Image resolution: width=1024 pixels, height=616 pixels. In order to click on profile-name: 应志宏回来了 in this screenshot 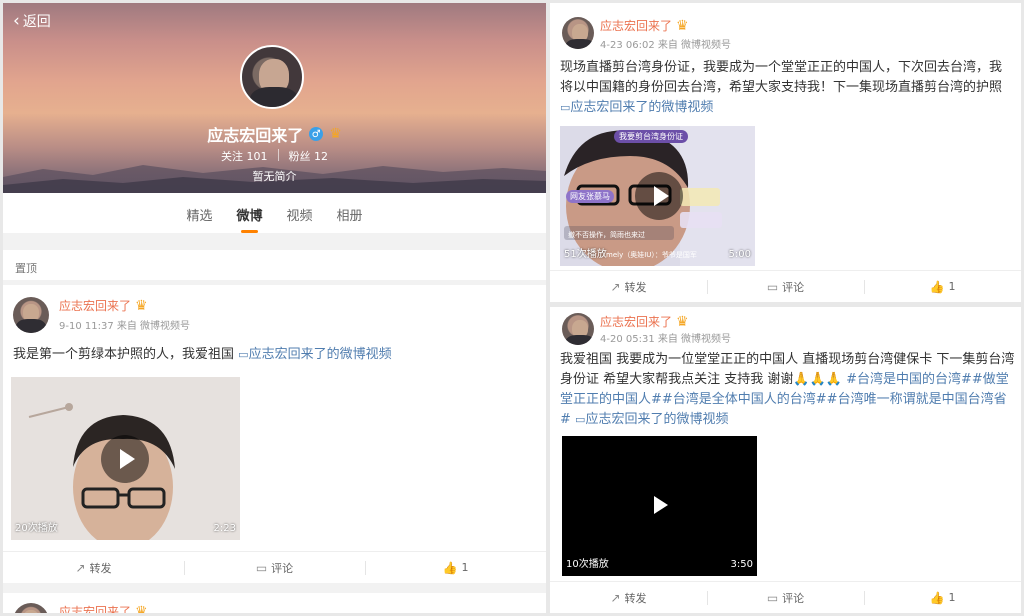, I will do `click(255, 135)`.